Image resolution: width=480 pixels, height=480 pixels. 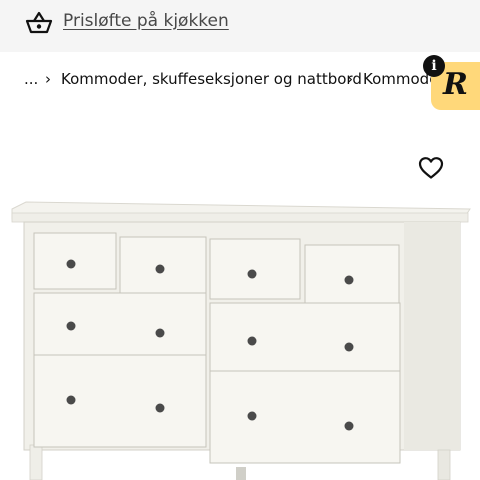 What do you see at coordinates (39, 22) in the screenshot?
I see `shopping-basket-icon` at bounding box center [39, 22].